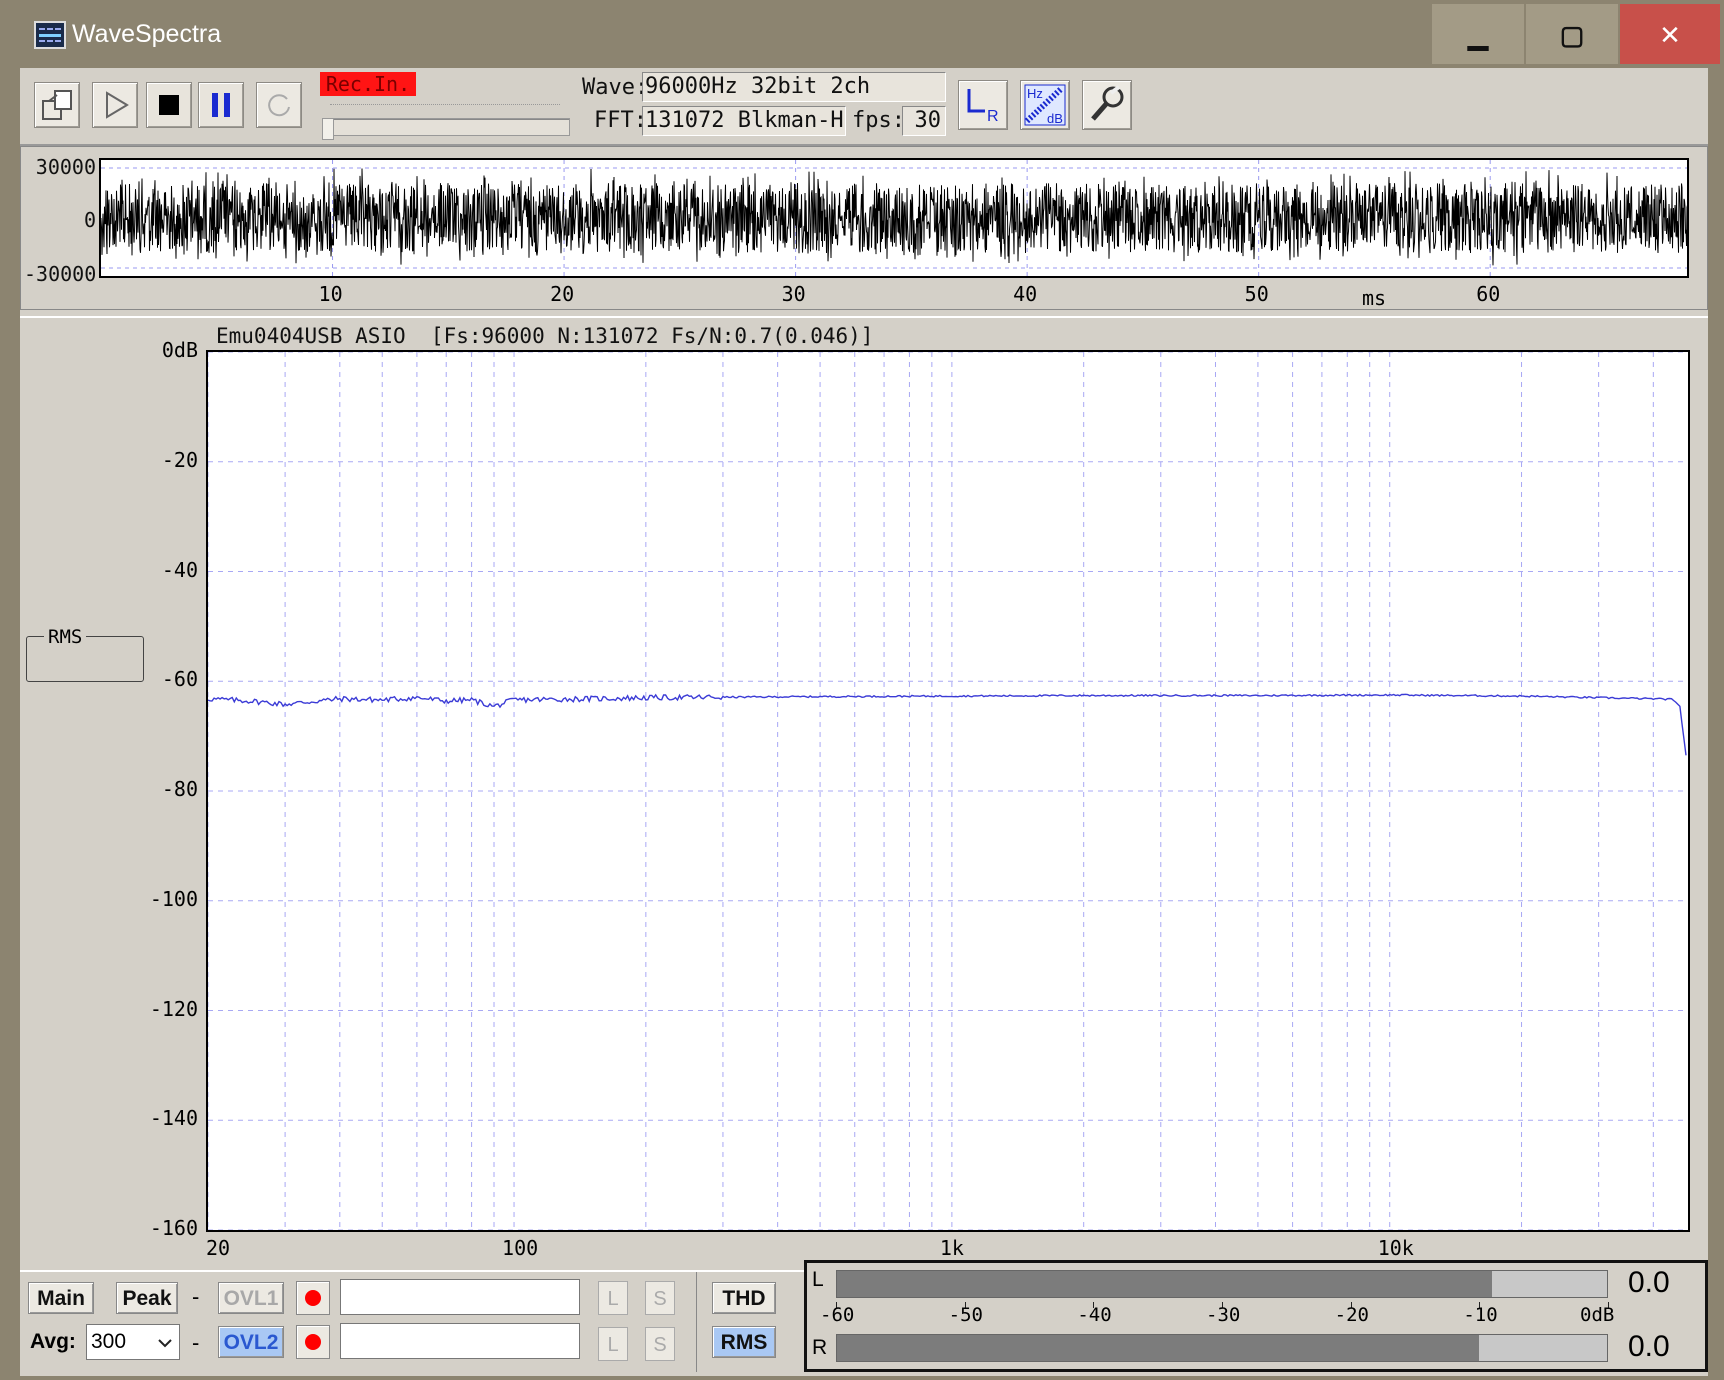  I want to click on ovl2-load-button: L, so click(613, 1344).